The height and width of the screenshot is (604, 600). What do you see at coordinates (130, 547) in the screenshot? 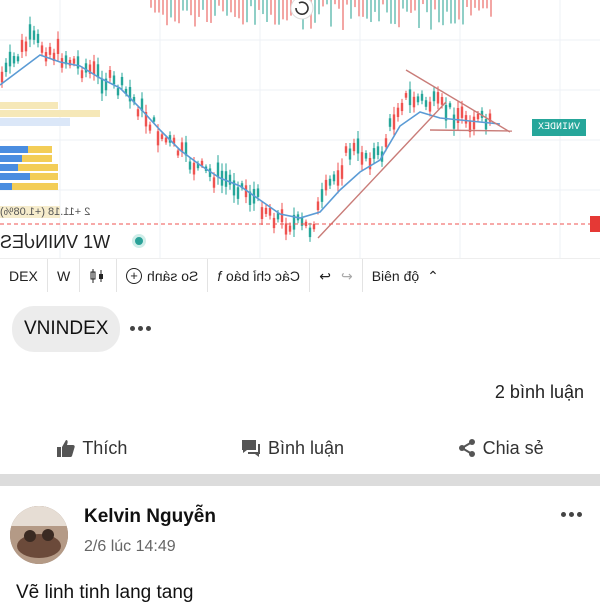
I see `post-timestamp: 2/6 lúc 14:49` at bounding box center [130, 547].